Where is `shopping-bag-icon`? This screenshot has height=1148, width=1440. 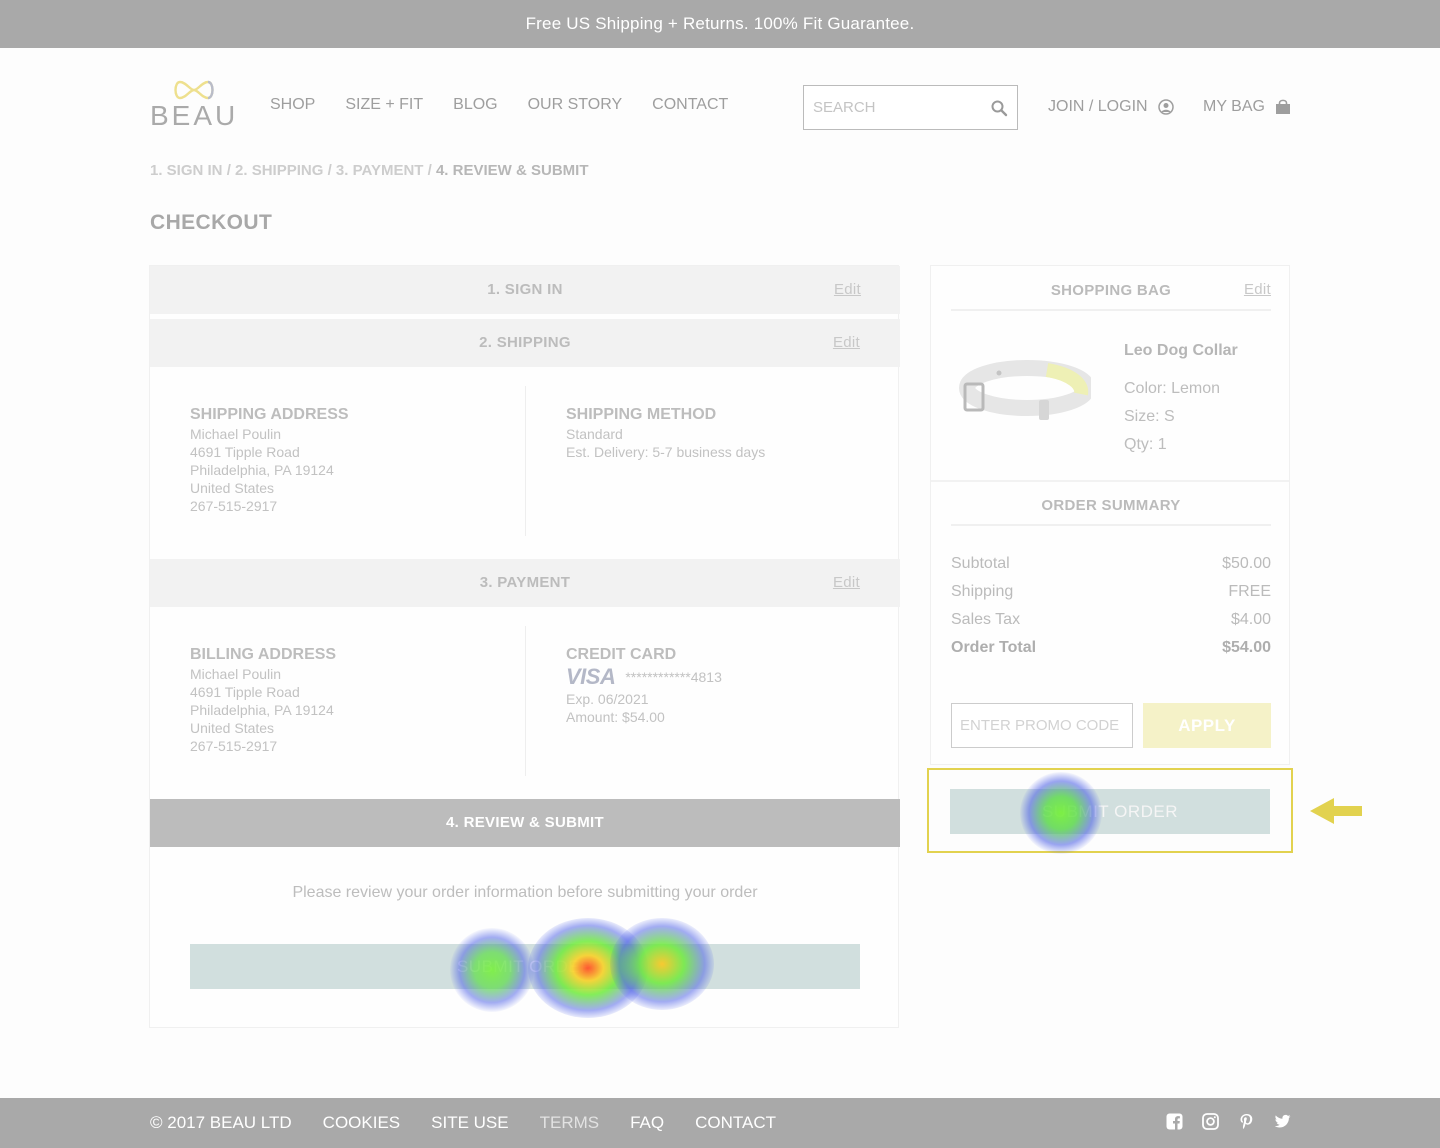
shopping-bag-icon is located at coordinates (1282, 106).